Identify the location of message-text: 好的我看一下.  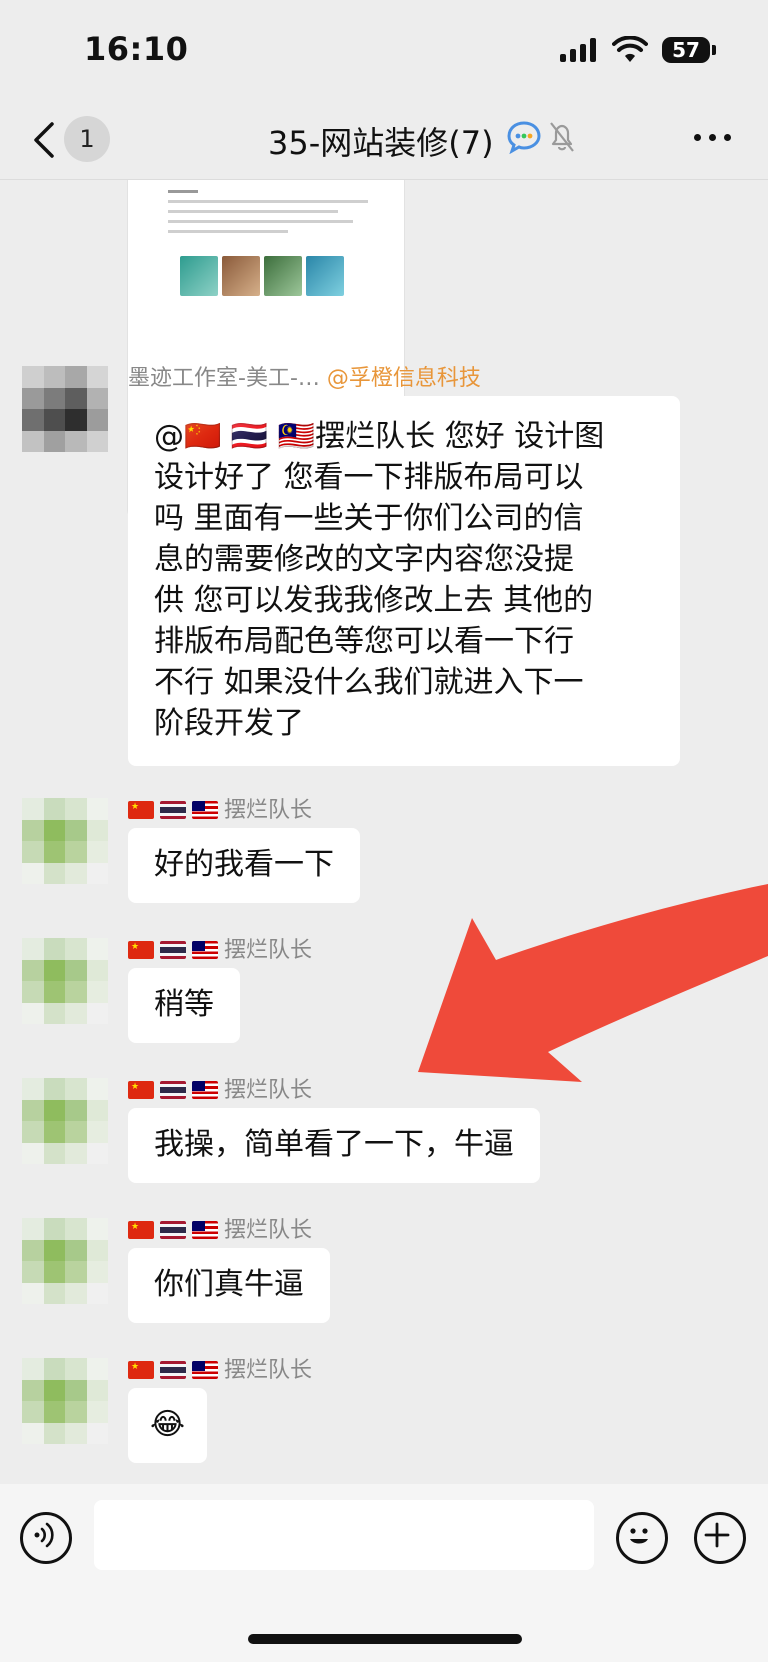
(244, 864).